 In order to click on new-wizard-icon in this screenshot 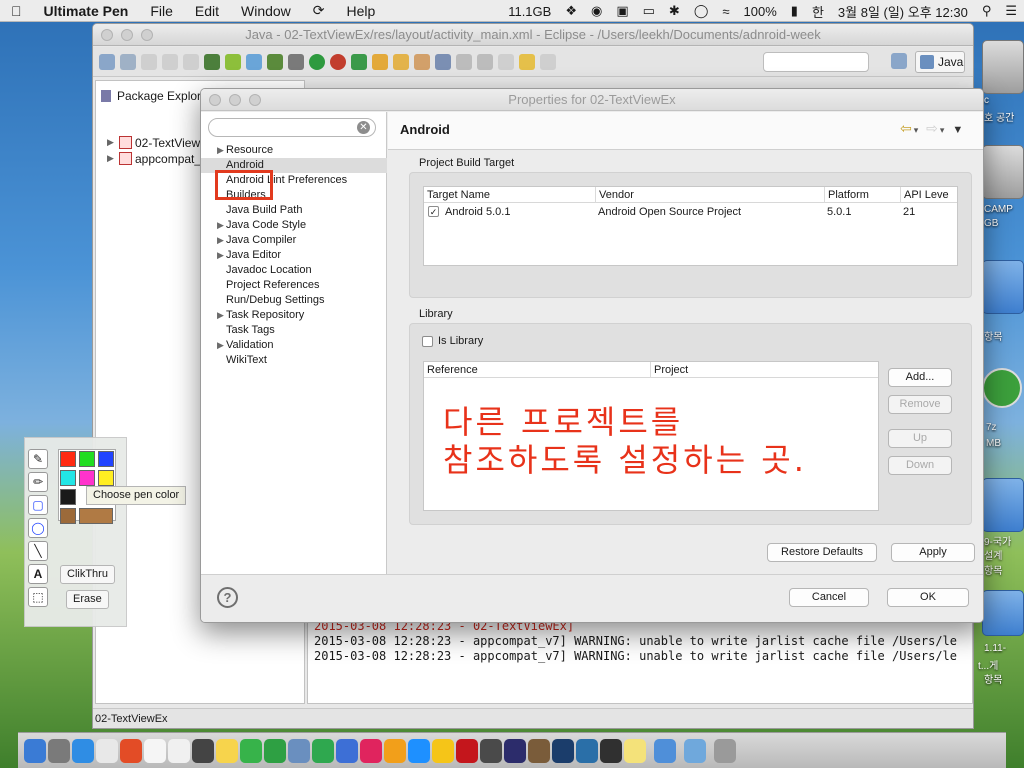, I will do `click(128, 61)`.